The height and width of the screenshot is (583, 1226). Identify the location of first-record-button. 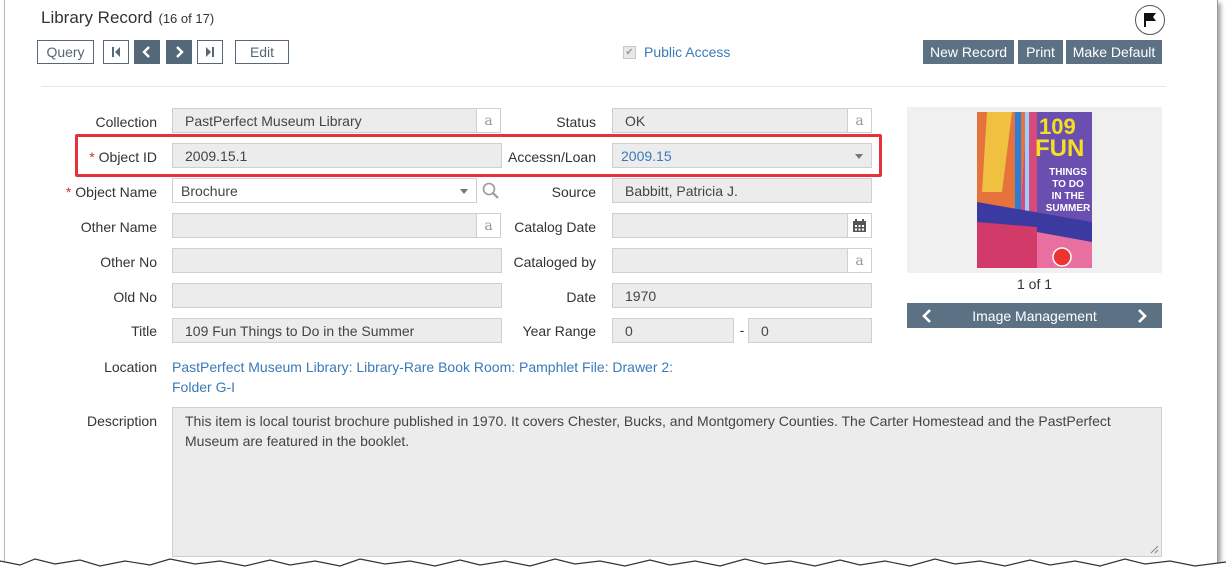
(116, 52).